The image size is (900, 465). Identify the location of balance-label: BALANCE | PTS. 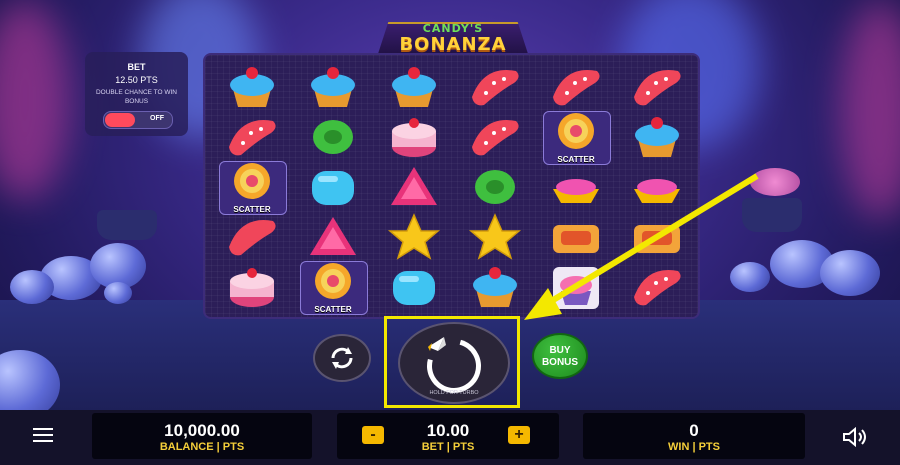
(202, 447).